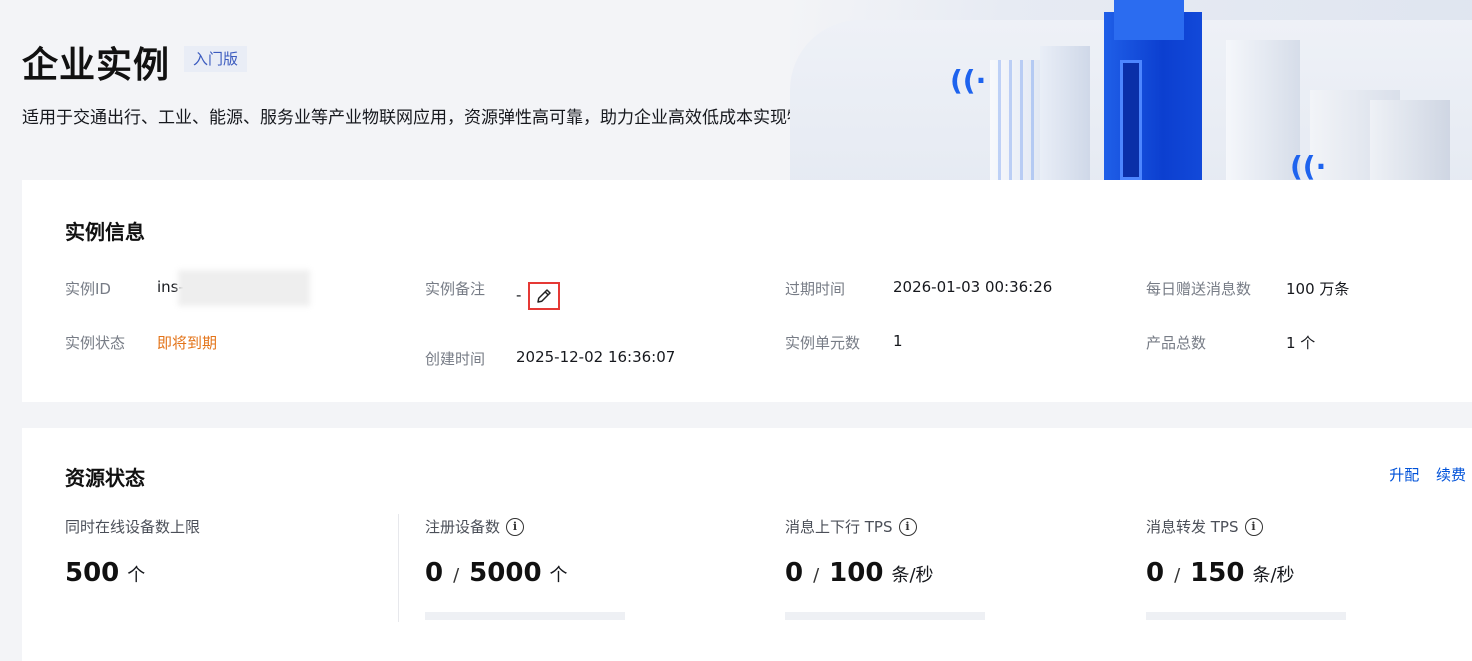 The width and height of the screenshot is (1472, 661). What do you see at coordinates (525, 616) in the screenshot?
I see `registered-devices-progress` at bounding box center [525, 616].